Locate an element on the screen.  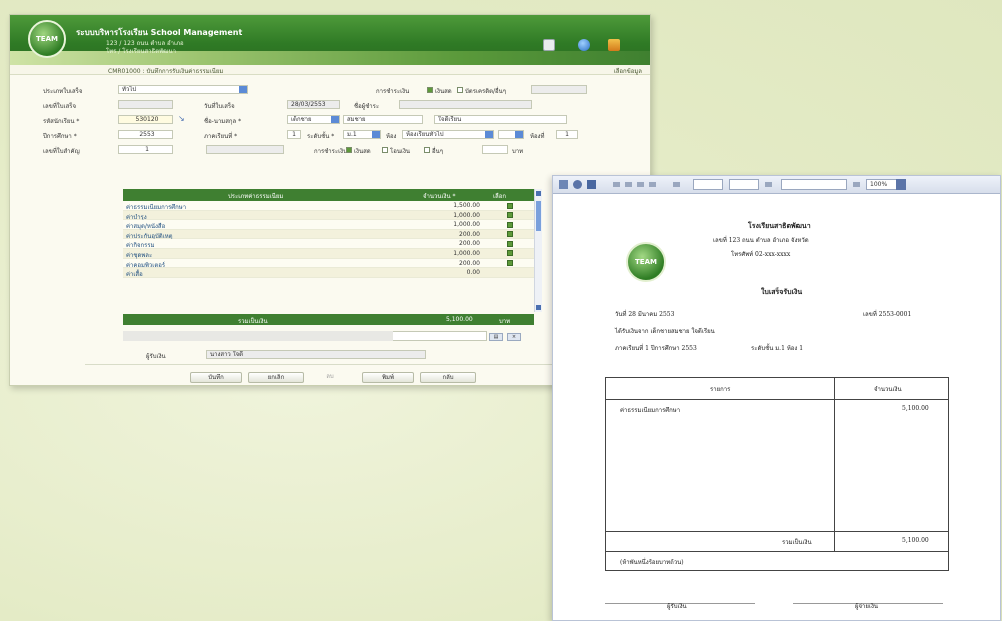
scroll-down-icon is located at coordinates (538, 307).